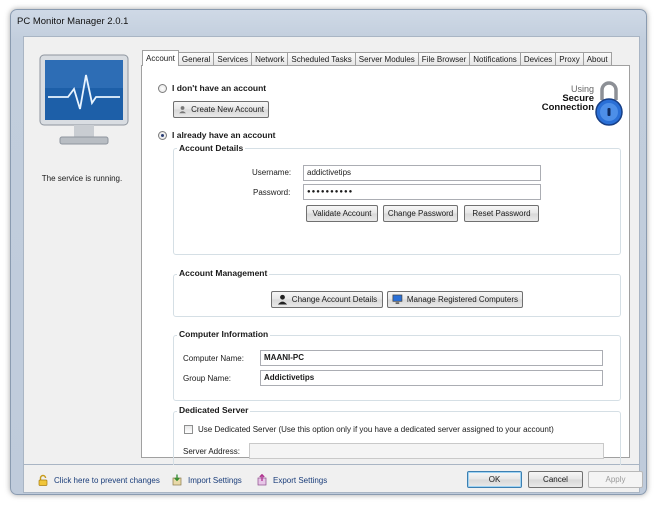 The height and width of the screenshot is (509, 660). I want to click on user-icon, so click(182, 110).